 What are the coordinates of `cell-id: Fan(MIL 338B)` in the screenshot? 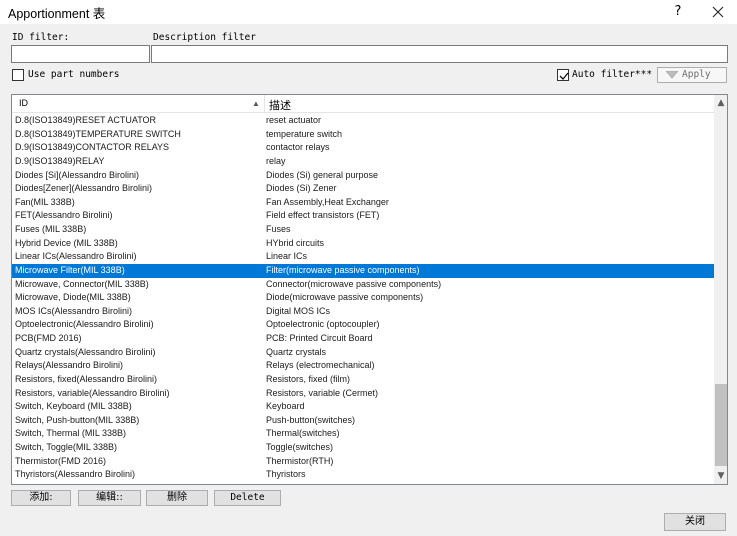 It's located at (45, 201).